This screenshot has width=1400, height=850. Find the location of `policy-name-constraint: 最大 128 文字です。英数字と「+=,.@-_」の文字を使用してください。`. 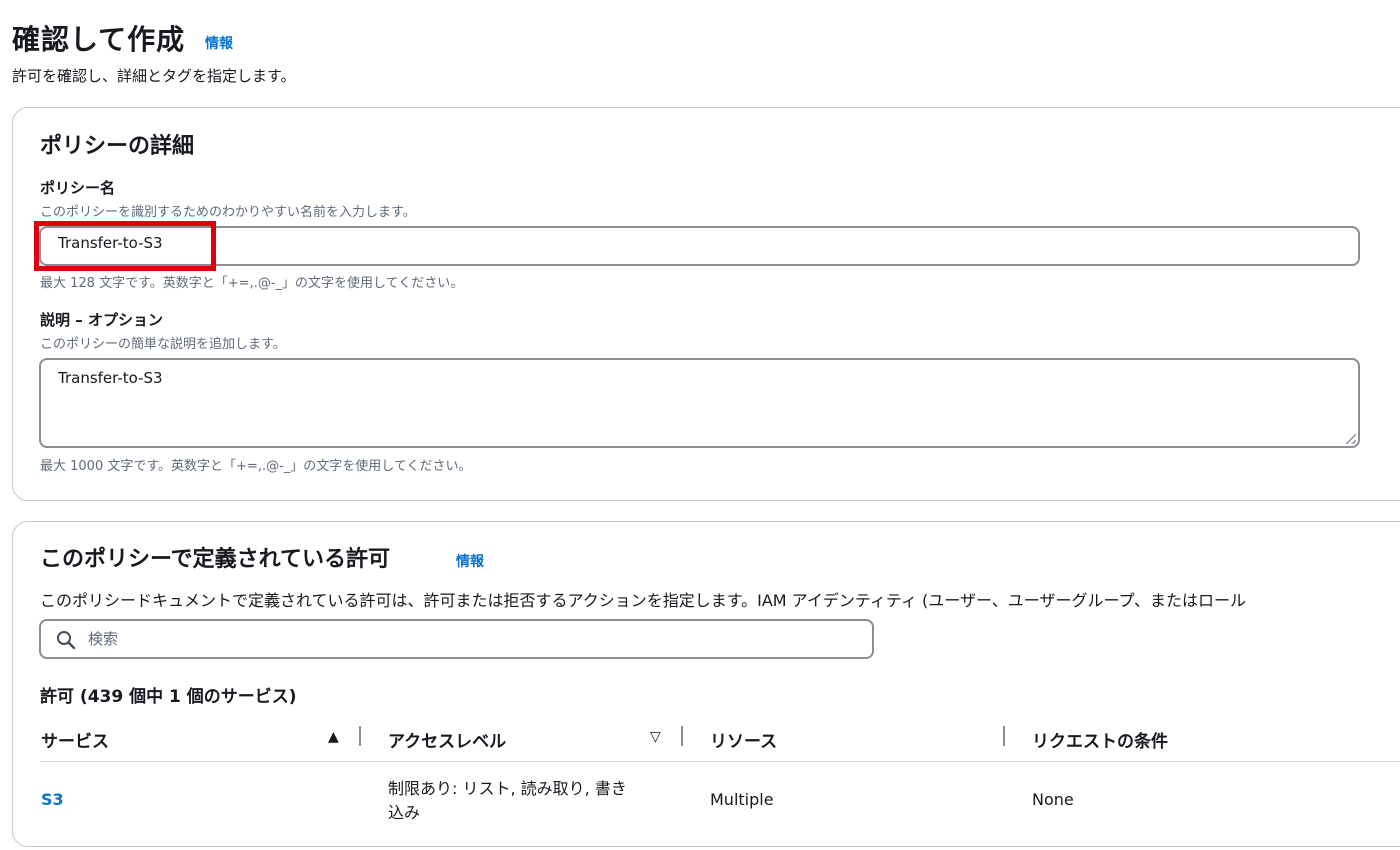

policy-name-constraint: 最大 128 文字です。英数字と「+=,.@-_」の文字を使用してください。 is located at coordinates (252, 283).